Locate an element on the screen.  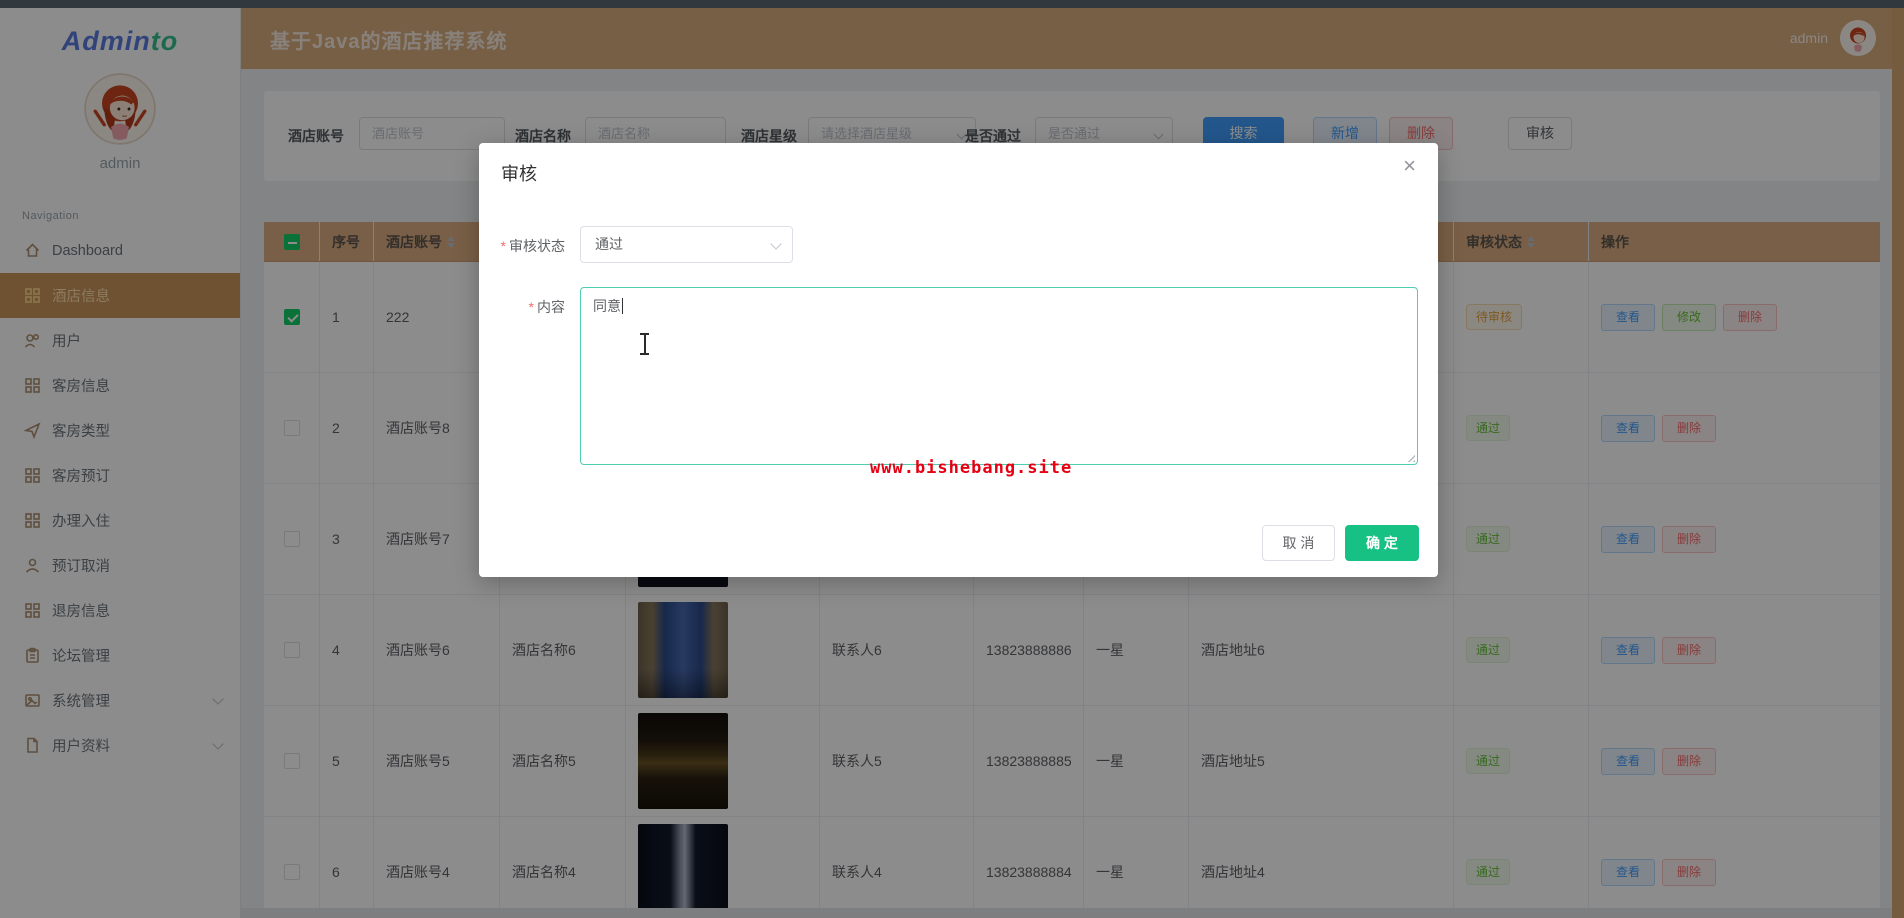
resize-handle-icon is located at coordinates (1410, 457).